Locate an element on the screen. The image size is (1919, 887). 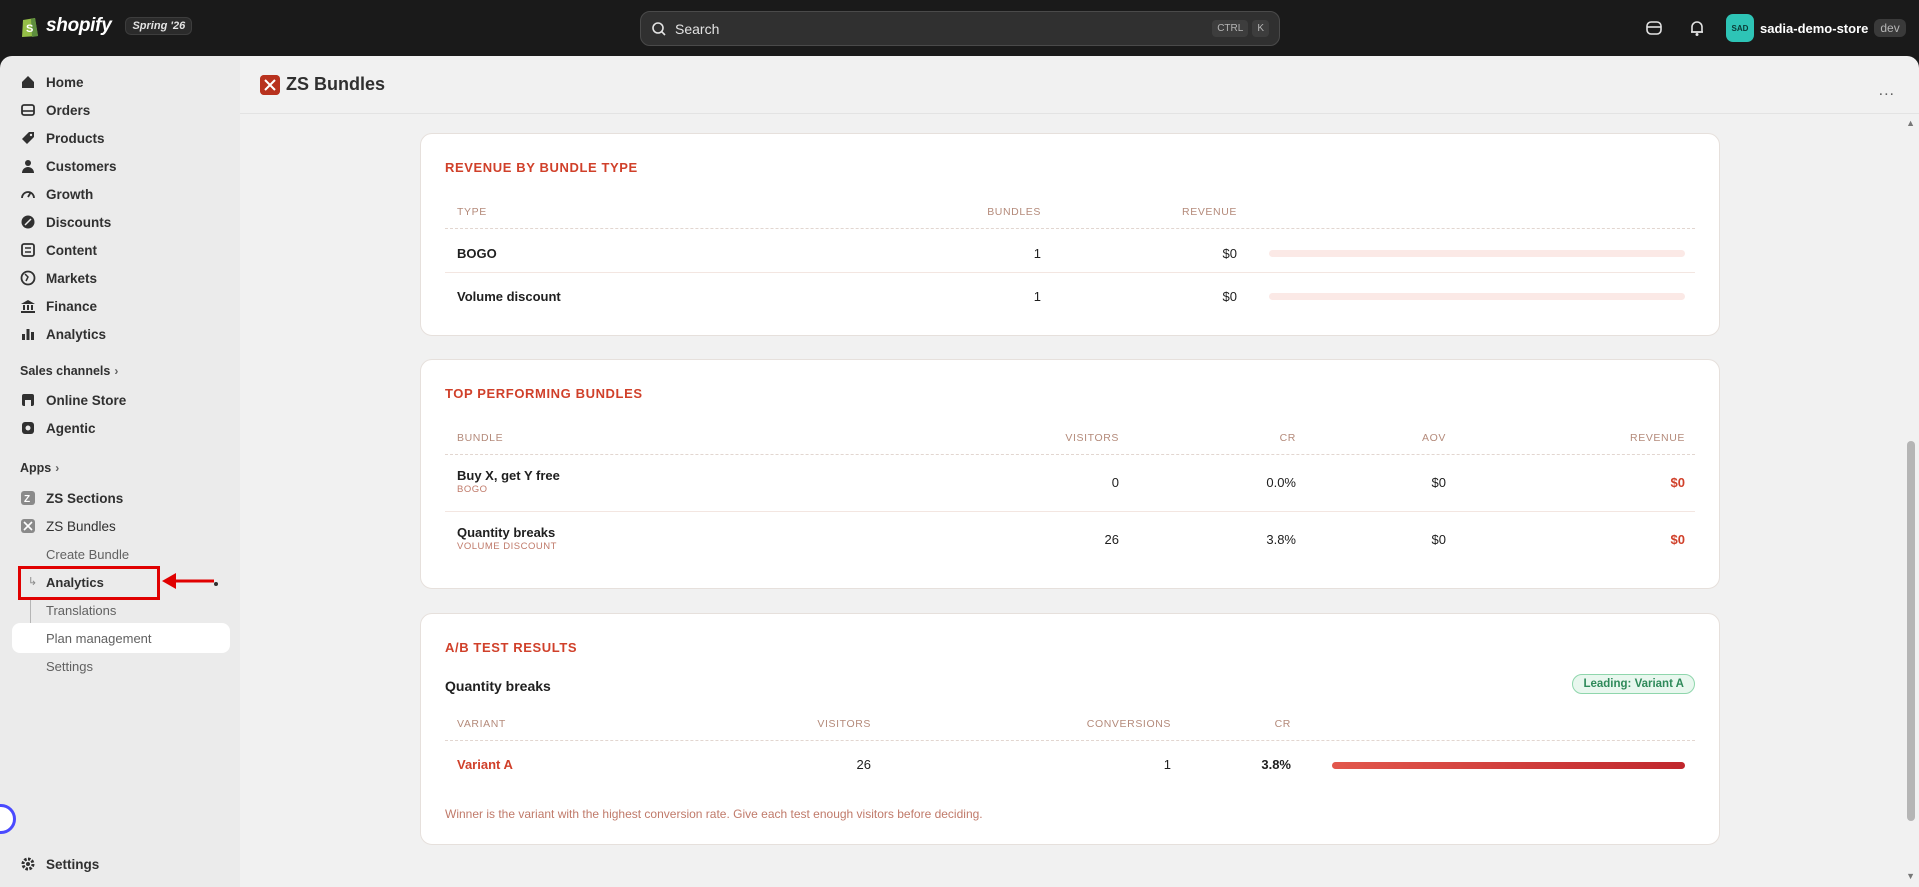
bundle-name: Quantity breaks is located at coordinates (506, 532).